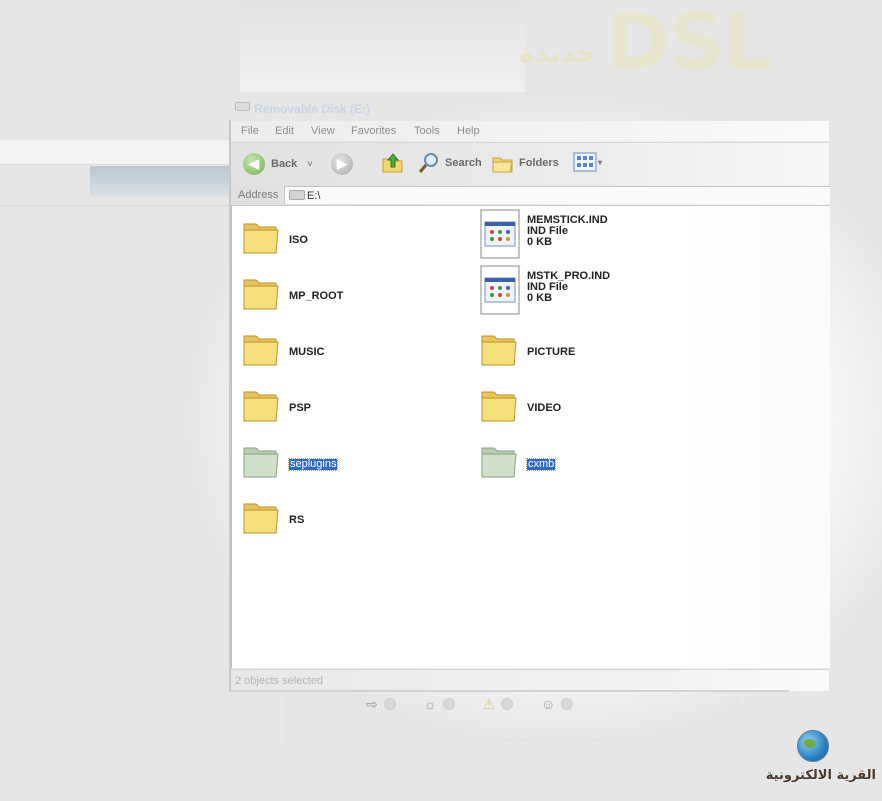  Describe the element at coordinates (820, 775) in the screenshot. I see `logo-text: القرية الالكترونية` at that location.